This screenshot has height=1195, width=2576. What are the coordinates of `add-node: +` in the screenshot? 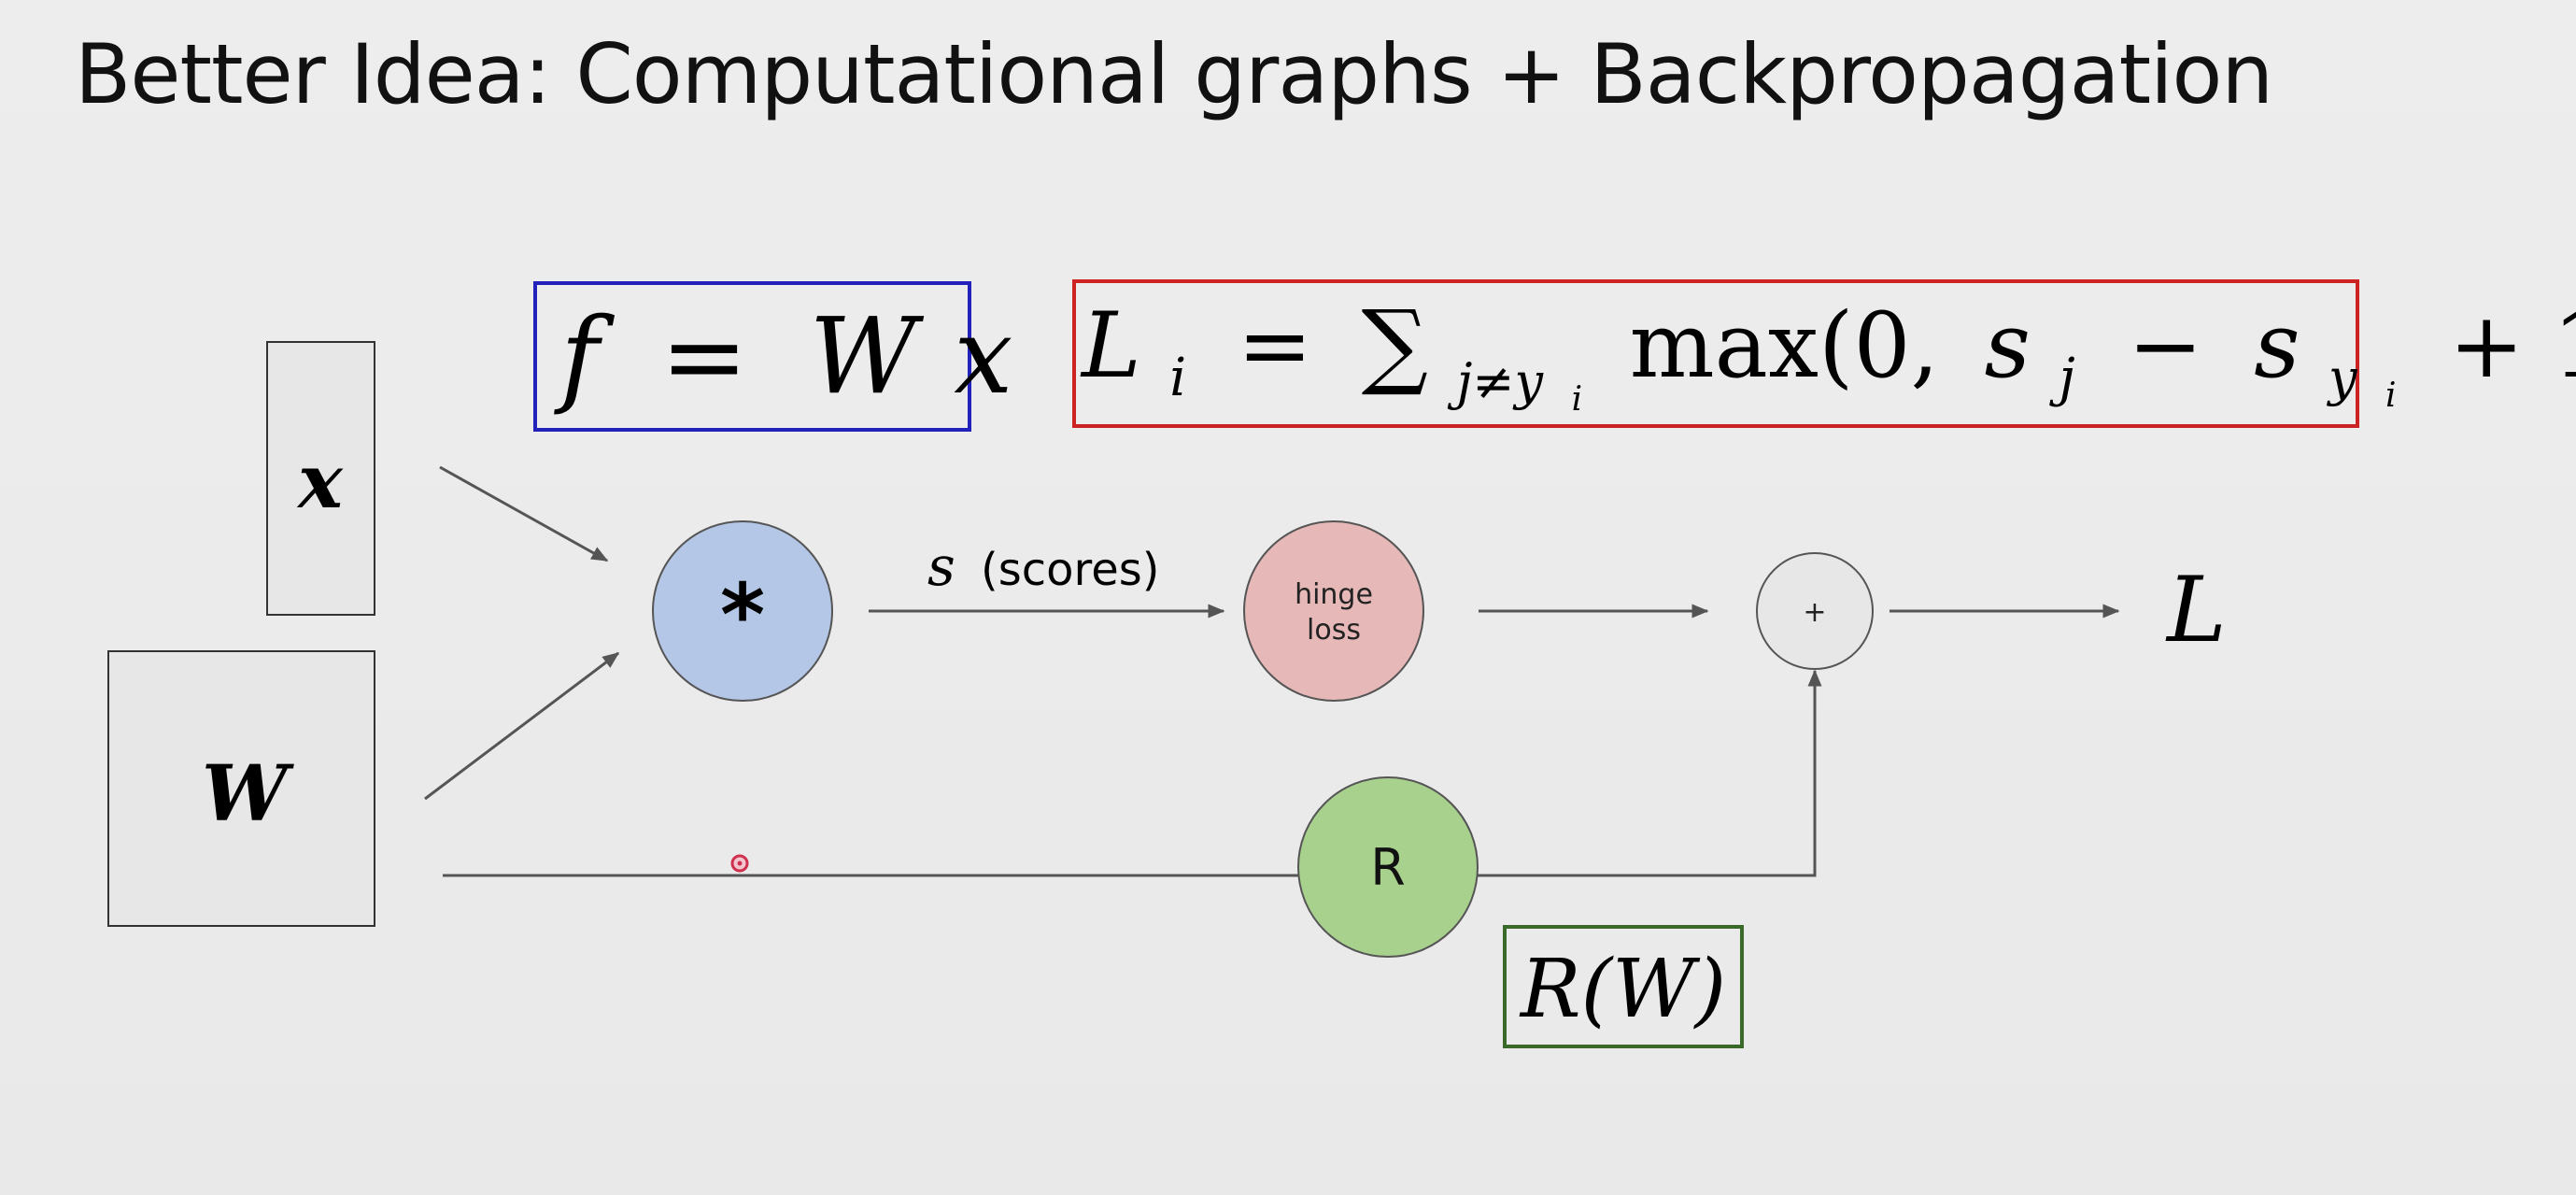 It's located at (1815, 611).